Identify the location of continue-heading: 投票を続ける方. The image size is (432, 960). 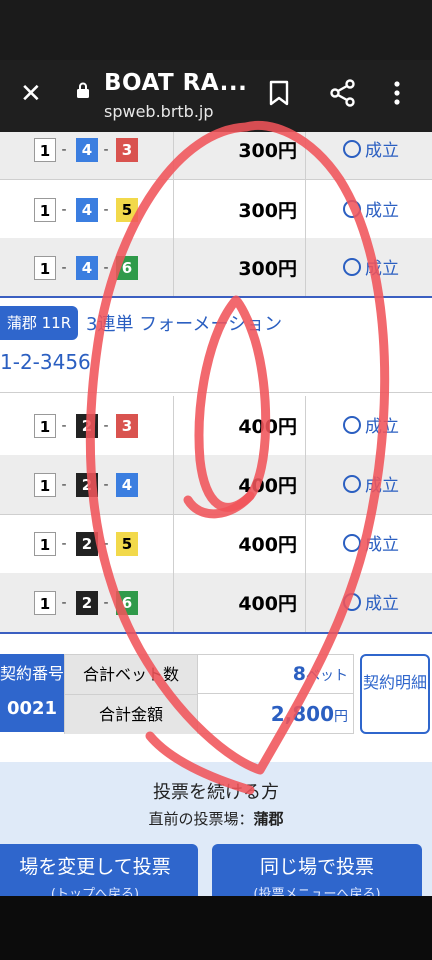
(216, 792).